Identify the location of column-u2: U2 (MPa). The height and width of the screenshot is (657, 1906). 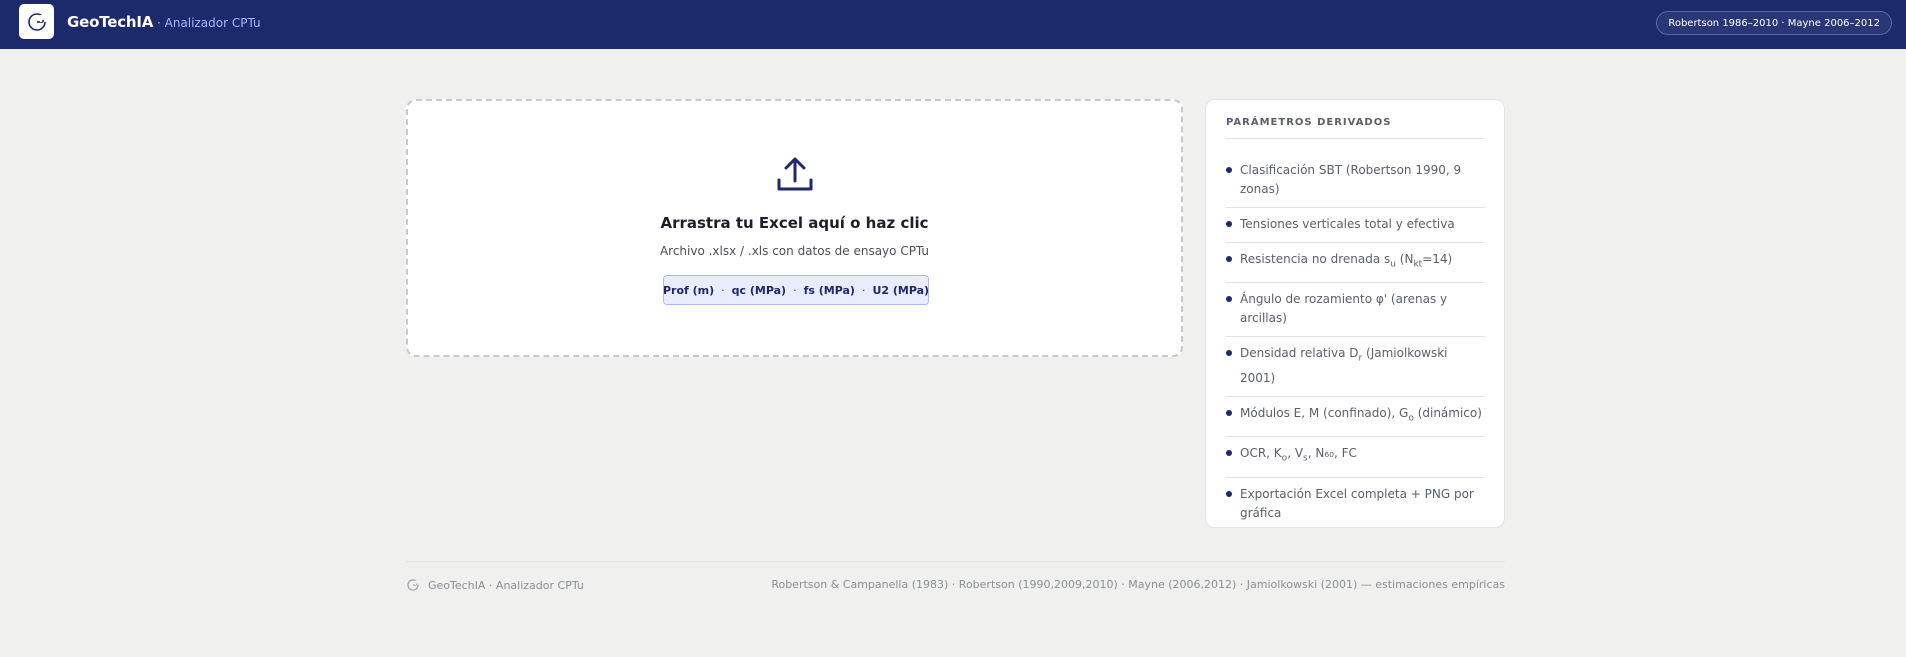
(901, 290).